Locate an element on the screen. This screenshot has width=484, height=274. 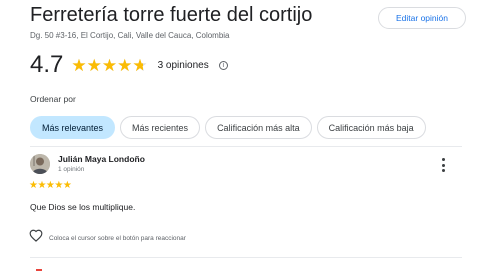
reviewer-name: Julián Maya Londoño is located at coordinates (101, 159).